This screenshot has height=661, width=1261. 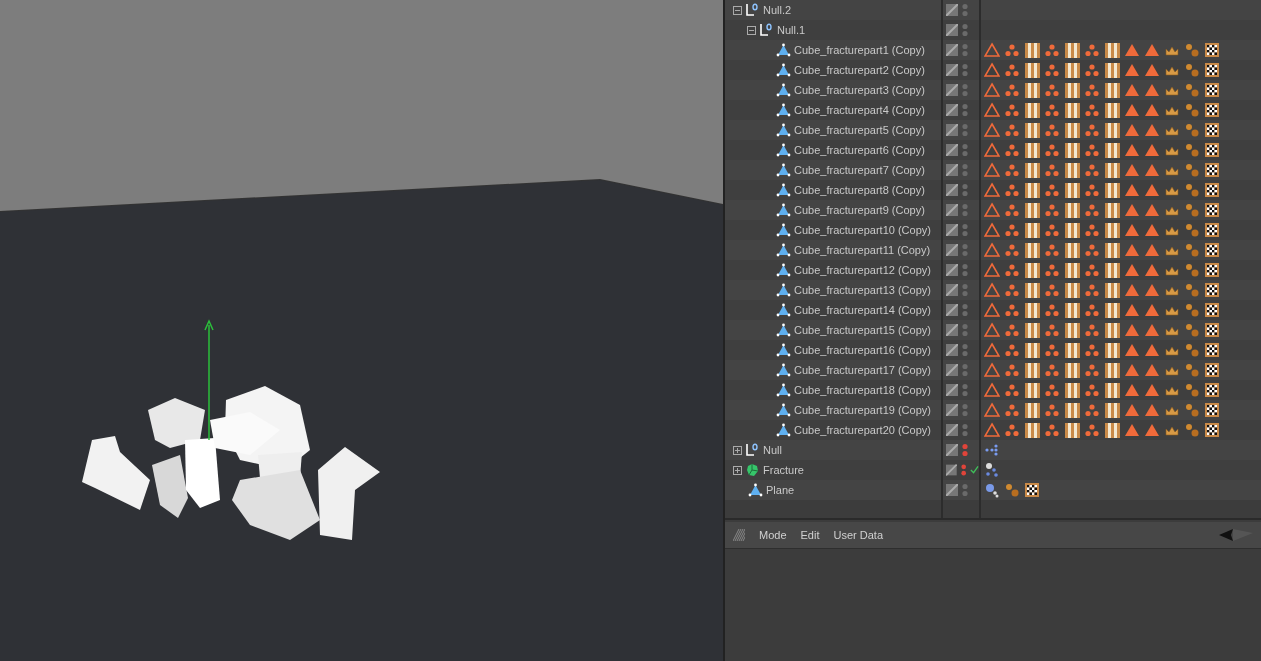 What do you see at coordinates (773, 535) in the screenshot?
I see `menu-item: Mode` at bounding box center [773, 535].